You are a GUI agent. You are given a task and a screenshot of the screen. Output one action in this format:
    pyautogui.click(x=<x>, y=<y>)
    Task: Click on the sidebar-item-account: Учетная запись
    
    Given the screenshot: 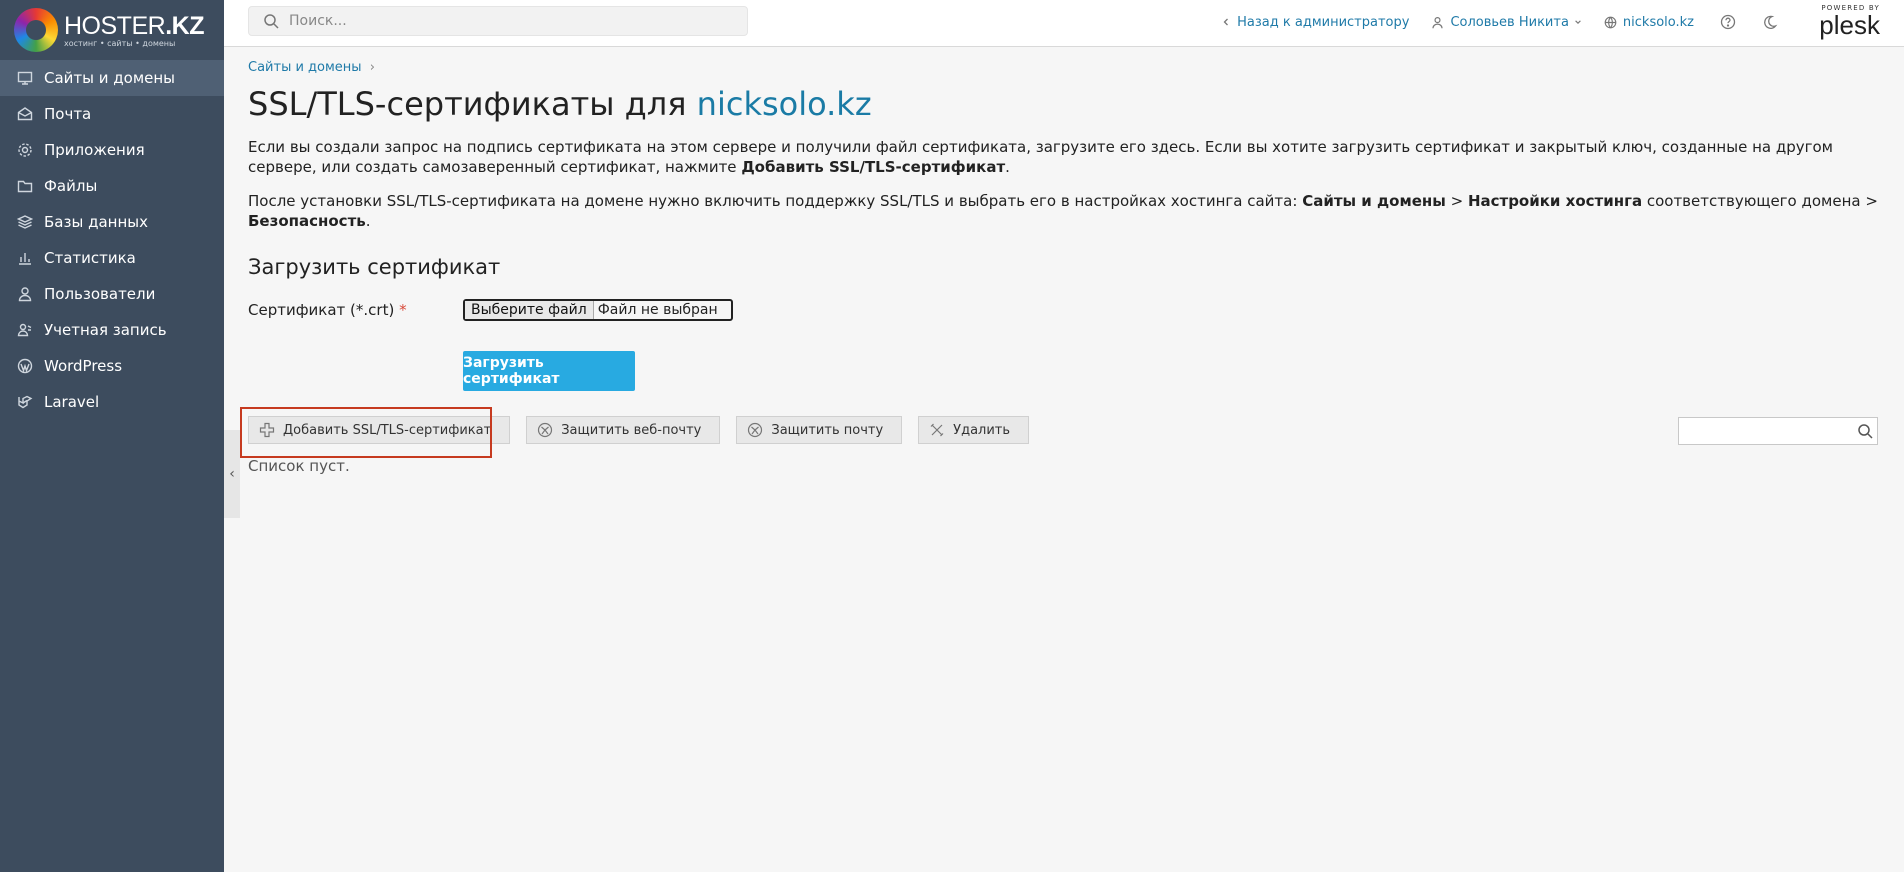 What is the action you would take?
    pyautogui.click(x=112, y=330)
    